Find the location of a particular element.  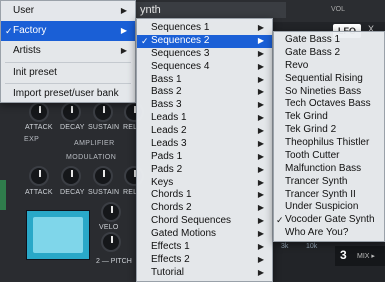

preset-item-vocoder-gate-synth: ✓ Vocoder Gate Synth is located at coordinates (329, 220).